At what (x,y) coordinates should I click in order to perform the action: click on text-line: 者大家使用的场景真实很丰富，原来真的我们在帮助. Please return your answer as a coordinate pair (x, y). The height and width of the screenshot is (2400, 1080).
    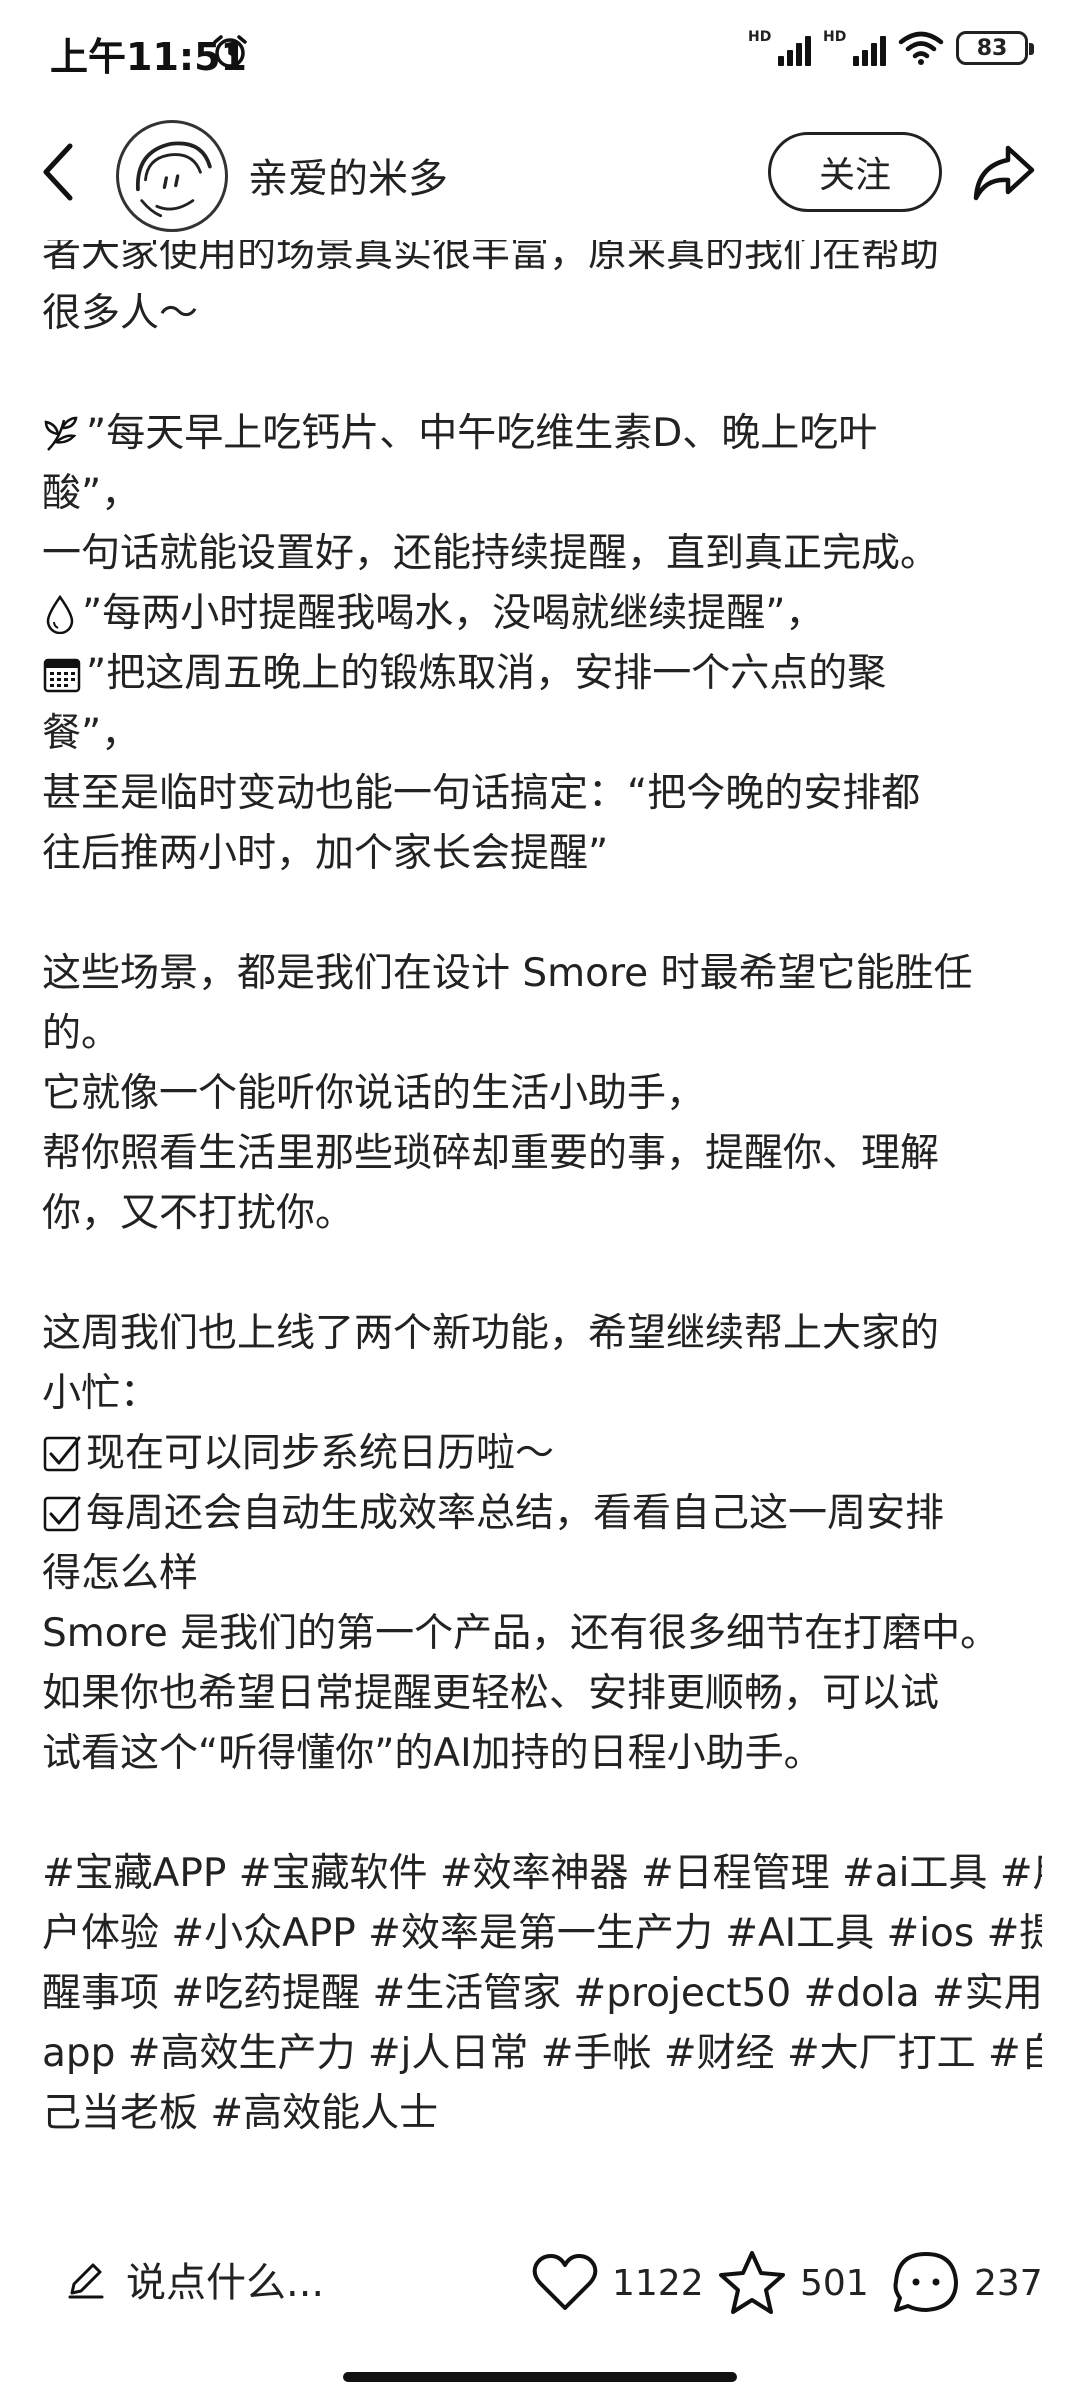
    Looking at the image, I should click on (491, 258).